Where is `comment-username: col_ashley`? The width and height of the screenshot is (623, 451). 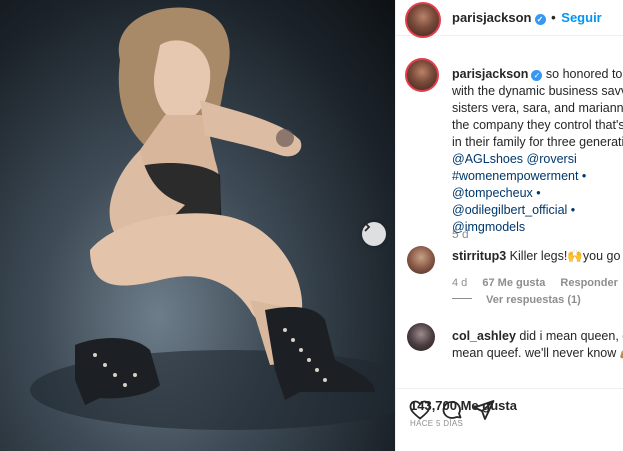
comment-username: col_ashley is located at coordinates (484, 336).